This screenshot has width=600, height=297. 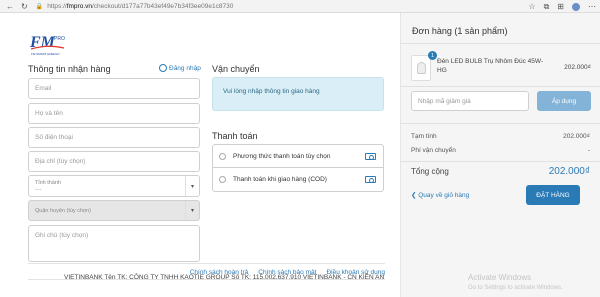 I want to click on total-value: 202.000₫, so click(x=569, y=171).